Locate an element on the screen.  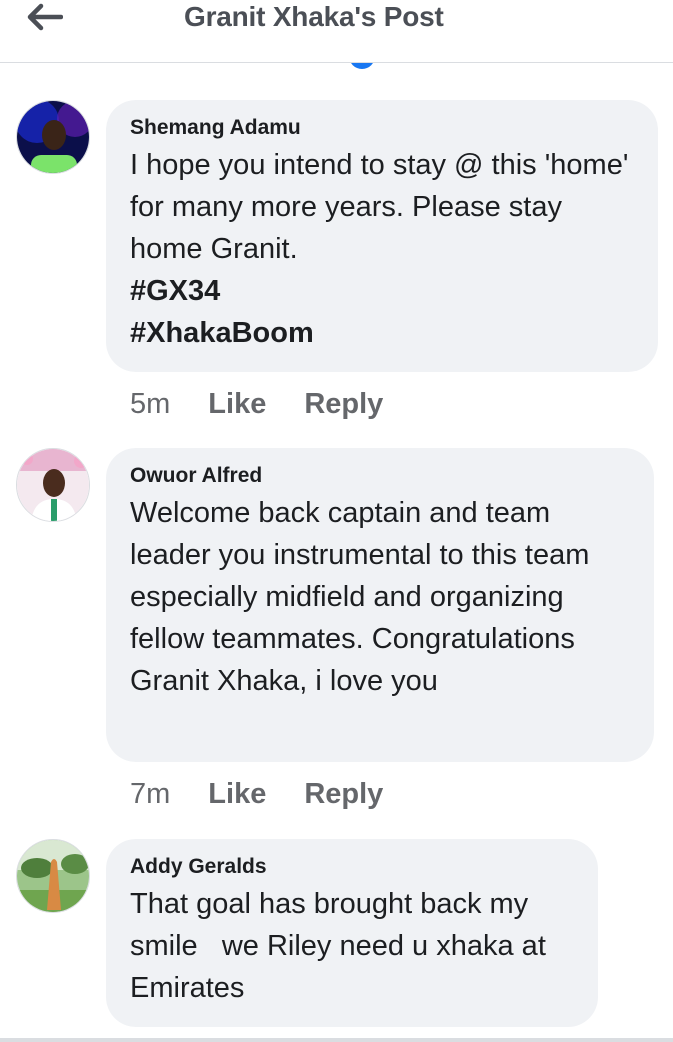
hashtag-link: #GX34 is located at coordinates (382, 291).